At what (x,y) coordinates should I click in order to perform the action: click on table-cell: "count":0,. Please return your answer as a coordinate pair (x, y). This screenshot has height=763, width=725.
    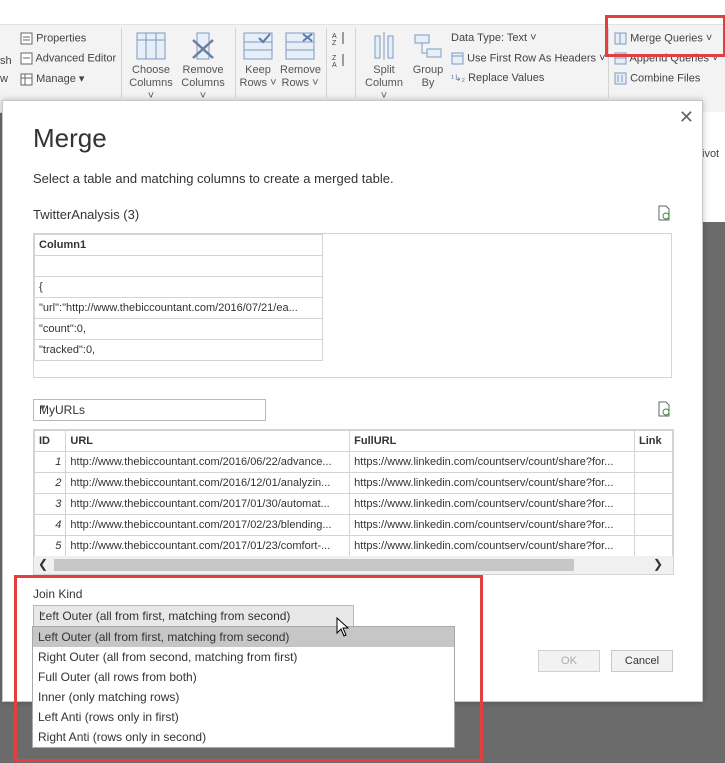
    Looking at the image, I should click on (178, 329).